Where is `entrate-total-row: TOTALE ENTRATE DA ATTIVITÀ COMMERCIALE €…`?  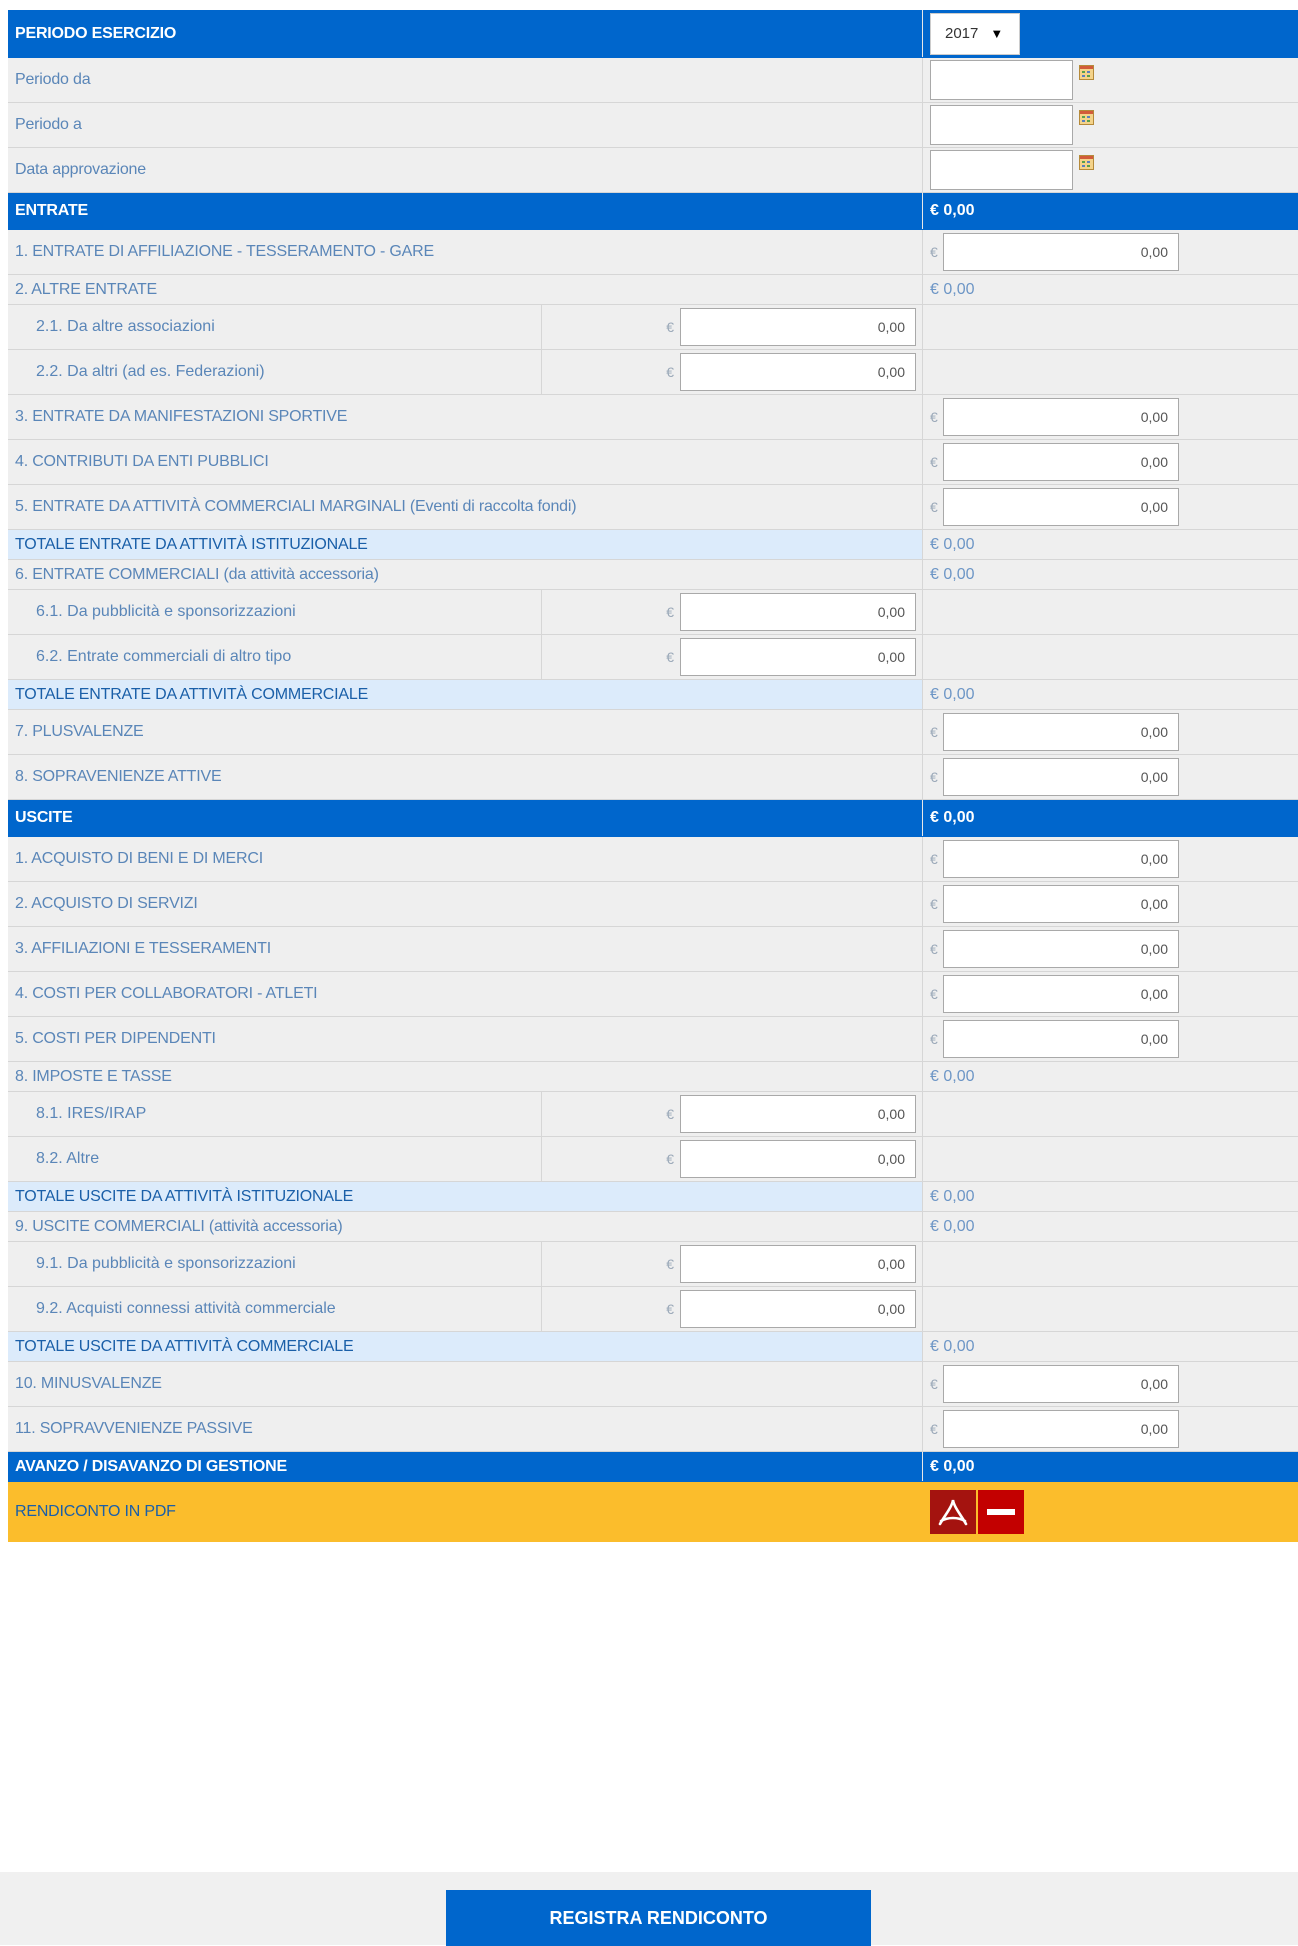
entrate-total-row: TOTALE ENTRATE DA ATTIVITÀ COMMERCIALE €… is located at coordinates (653, 695).